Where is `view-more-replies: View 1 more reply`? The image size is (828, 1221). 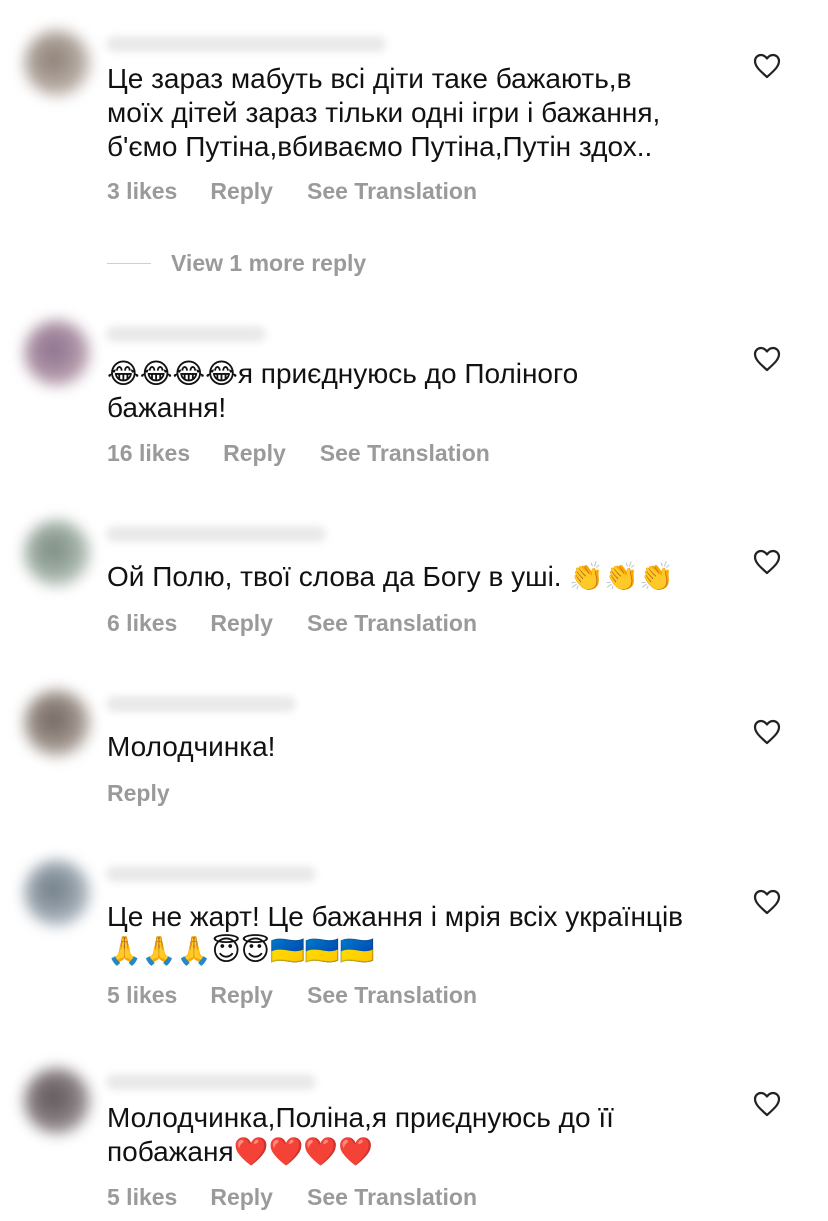
view-more-replies: View 1 more reply is located at coordinates (236, 263).